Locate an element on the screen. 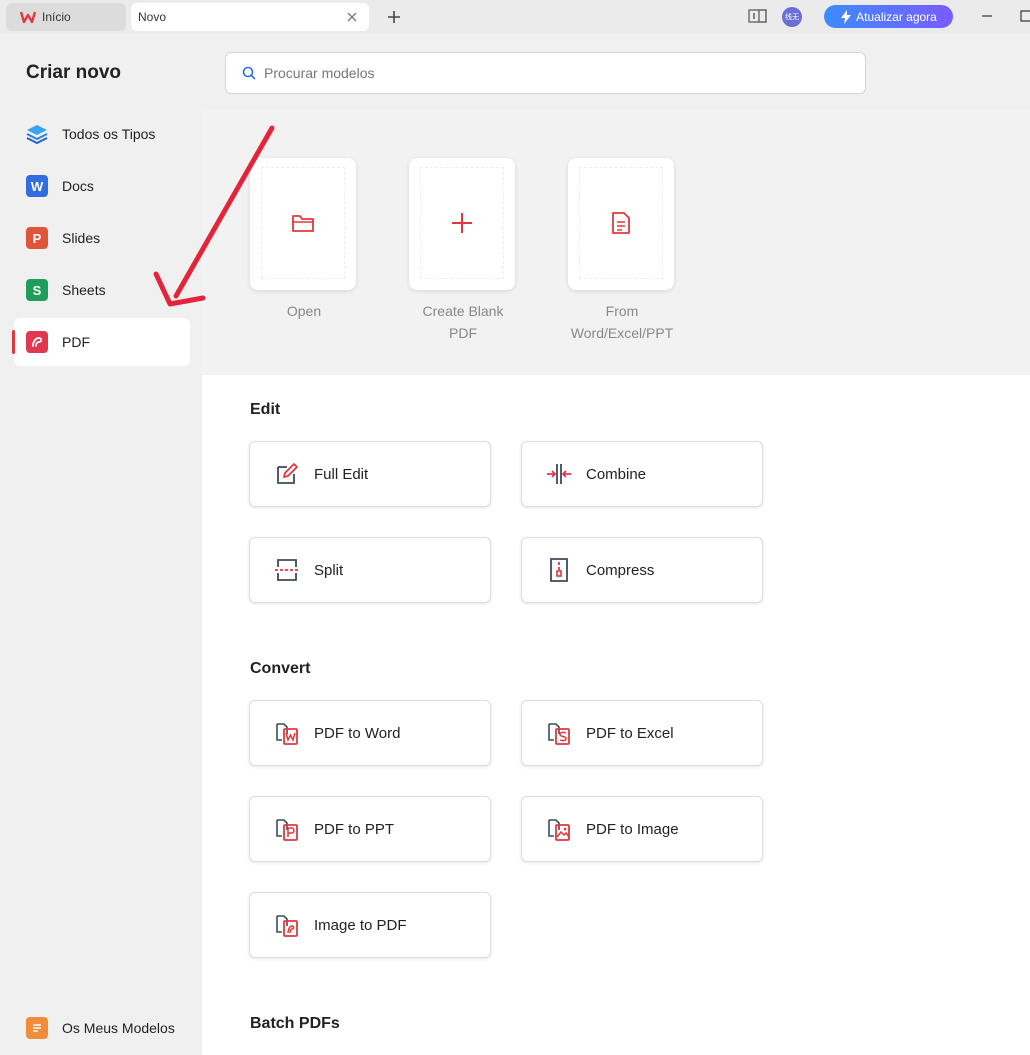 This screenshot has height=1055, width=1030. open-card-thumb is located at coordinates (303, 224).